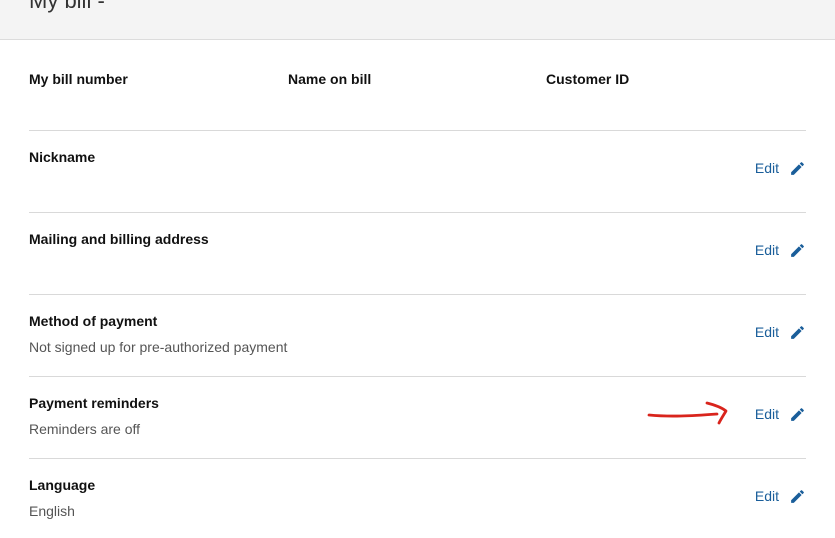  I want to click on section-title: Payment reminders, so click(94, 403).